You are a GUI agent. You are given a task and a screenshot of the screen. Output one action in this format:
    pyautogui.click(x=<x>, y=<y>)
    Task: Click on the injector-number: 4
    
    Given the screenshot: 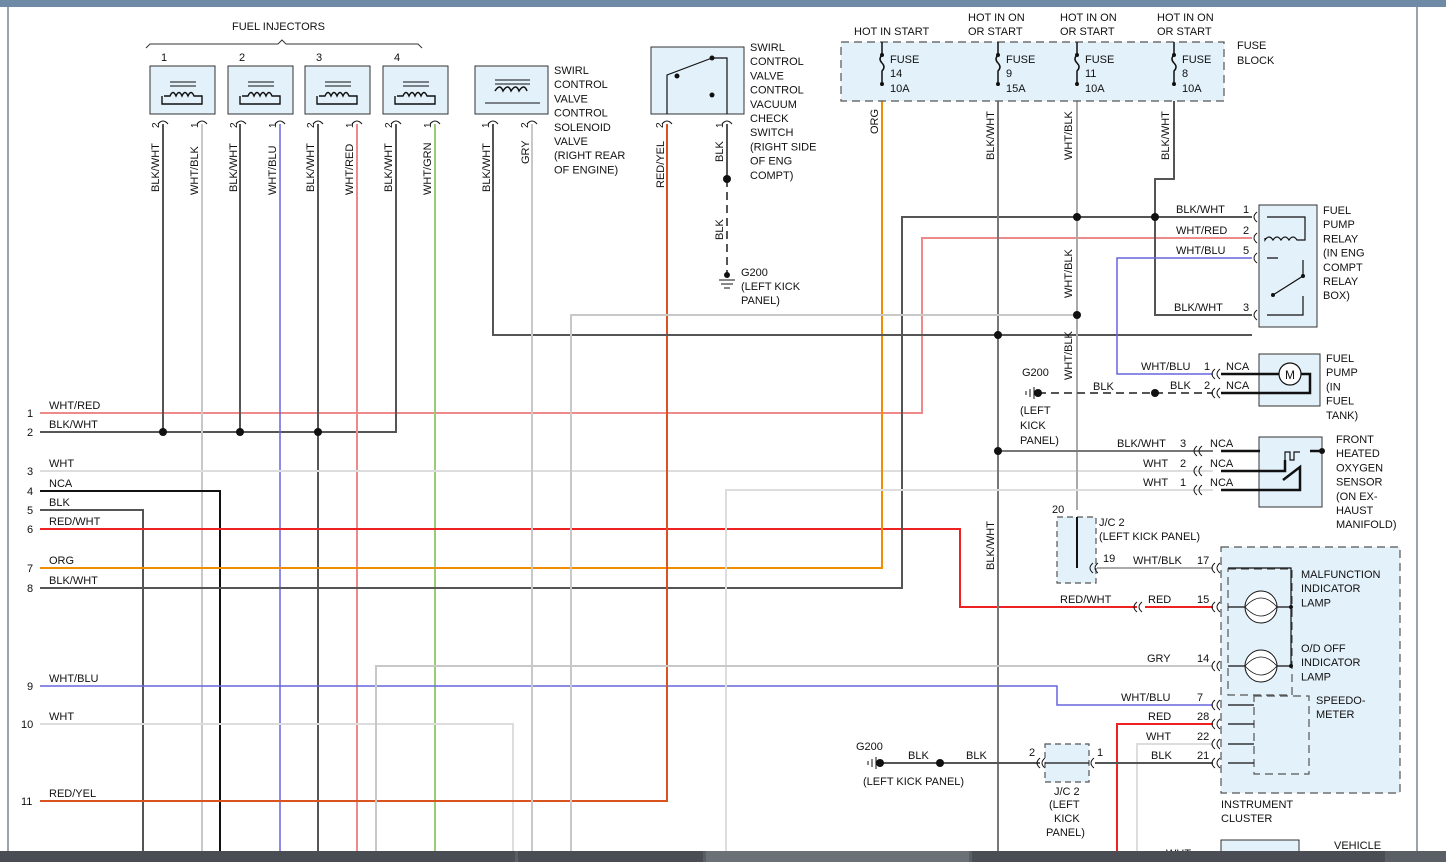 What is the action you would take?
    pyautogui.click(x=397, y=58)
    